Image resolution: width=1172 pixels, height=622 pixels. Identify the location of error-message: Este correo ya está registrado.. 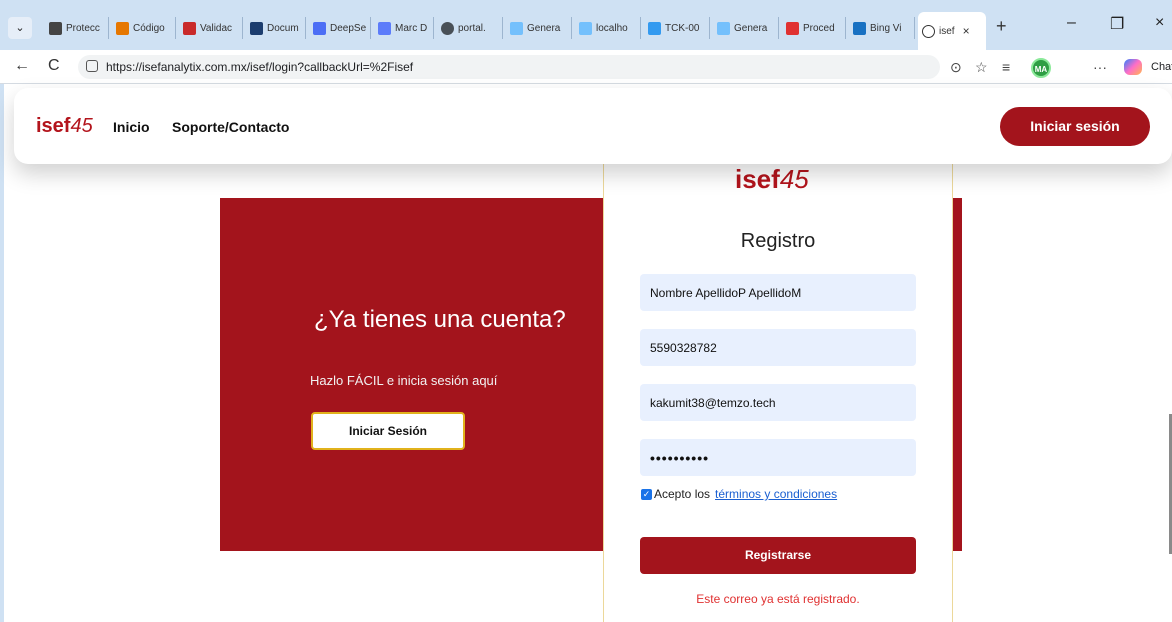
(778, 599).